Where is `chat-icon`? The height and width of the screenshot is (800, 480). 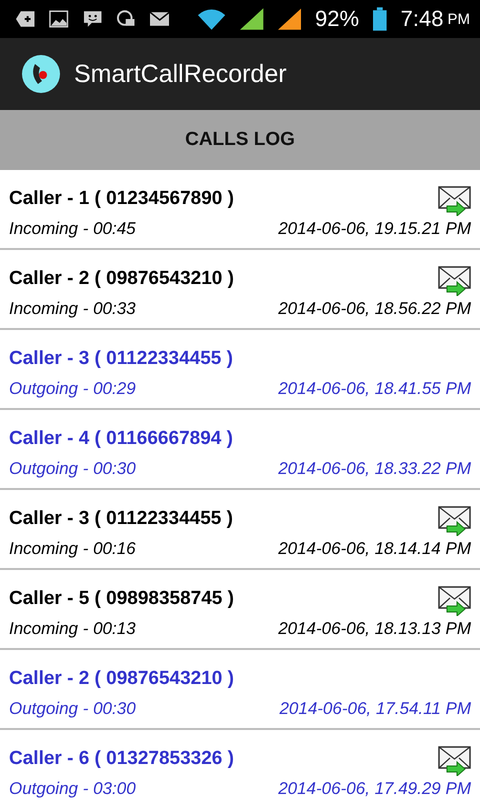
chat-icon is located at coordinates (92, 19).